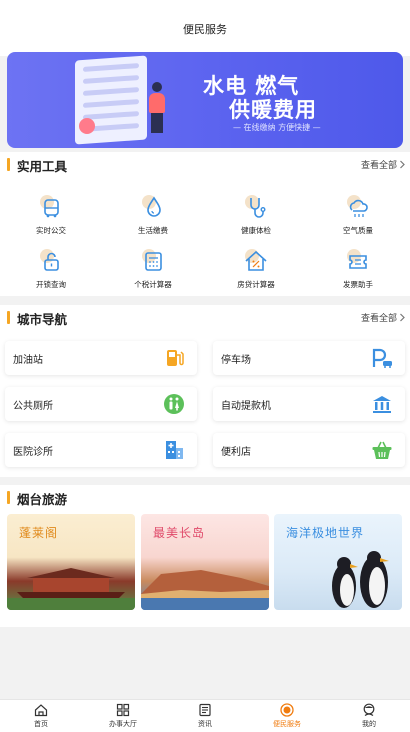  What do you see at coordinates (287, 724) in the screenshot?
I see `tab-label: 便民服务` at bounding box center [287, 724].